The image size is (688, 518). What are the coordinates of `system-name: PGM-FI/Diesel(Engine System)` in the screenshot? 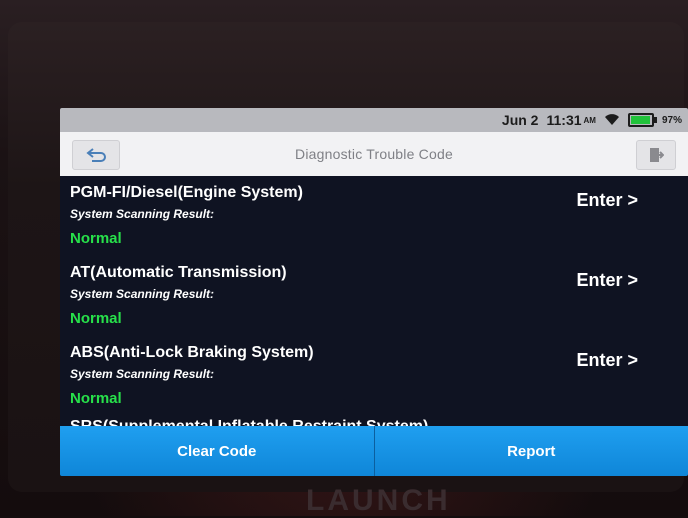 It's located at (186, 193).